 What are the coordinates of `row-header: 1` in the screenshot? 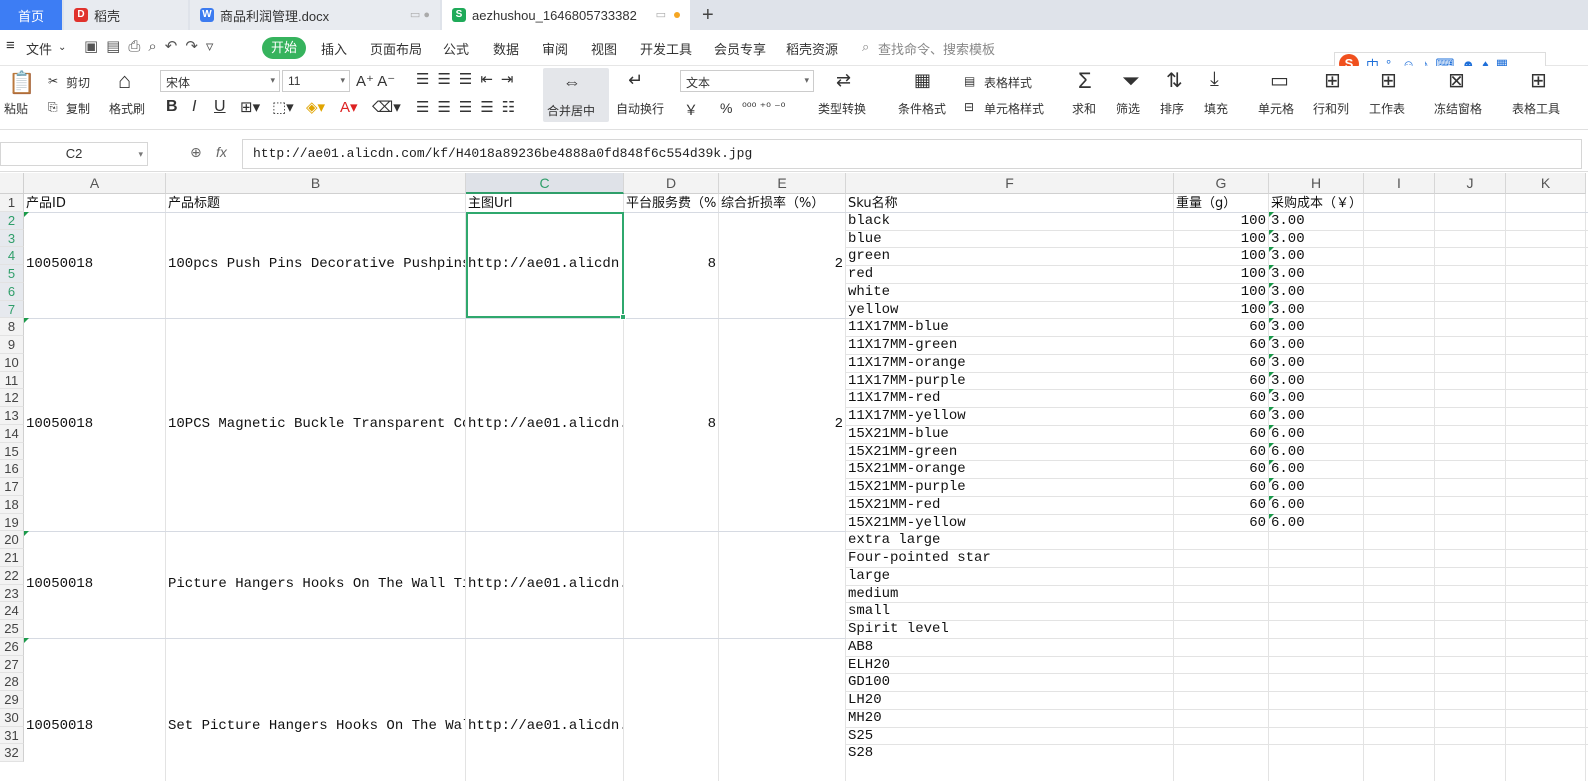 It's located at (12, 203).